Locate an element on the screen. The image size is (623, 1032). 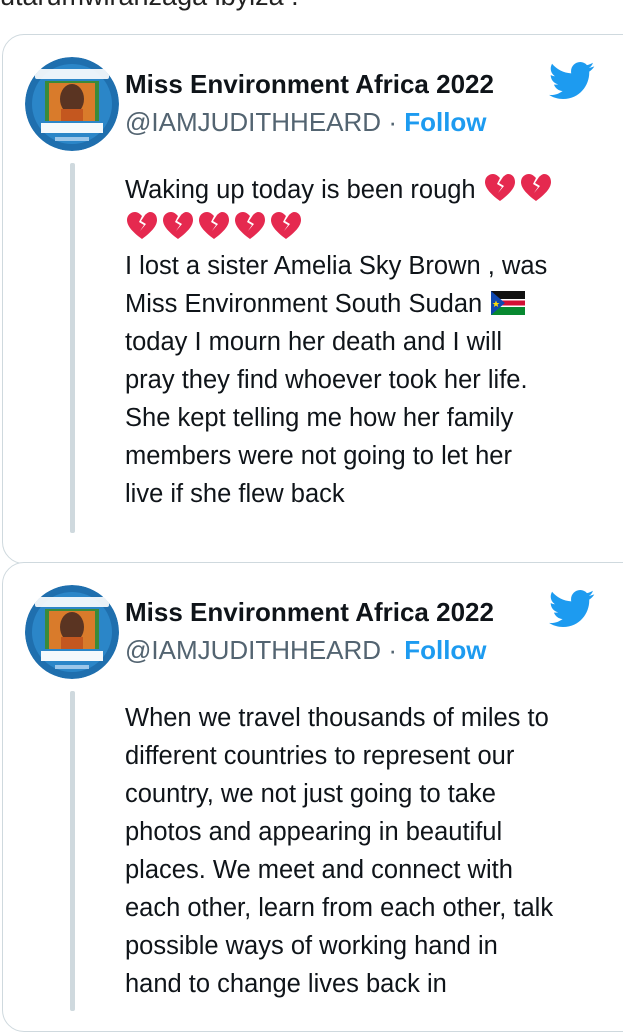
previous-text-snippet: utarumwiranzaga ibyiza . is located at coordinates (311, 7).